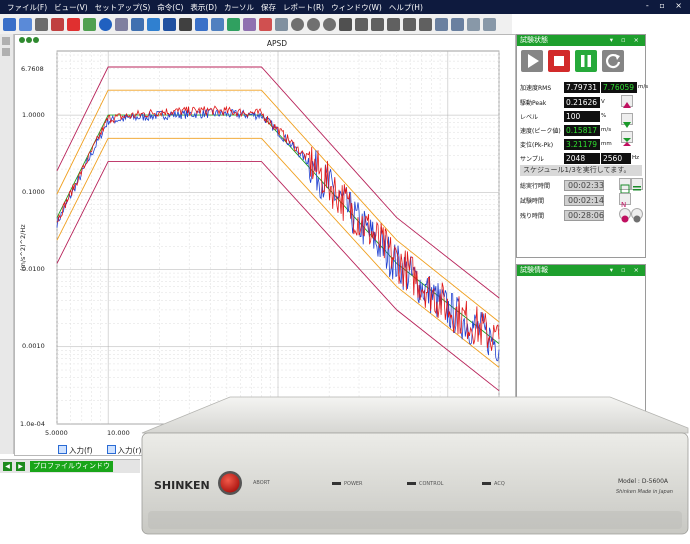 This screenshot has width=690, height=544. What do you see at coordinates (277, 43) in the screenshot?
I see `chart-title: APSD` at bounding box center [277, 43].